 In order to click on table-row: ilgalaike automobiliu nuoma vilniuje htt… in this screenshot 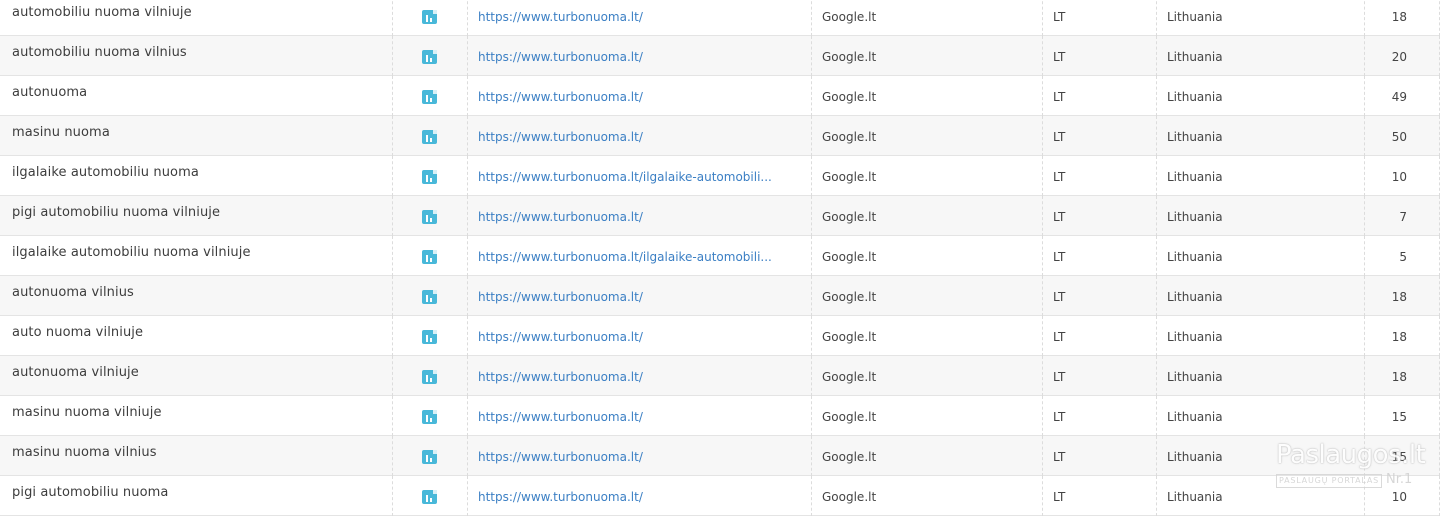, I will do `click(720, 256)`.